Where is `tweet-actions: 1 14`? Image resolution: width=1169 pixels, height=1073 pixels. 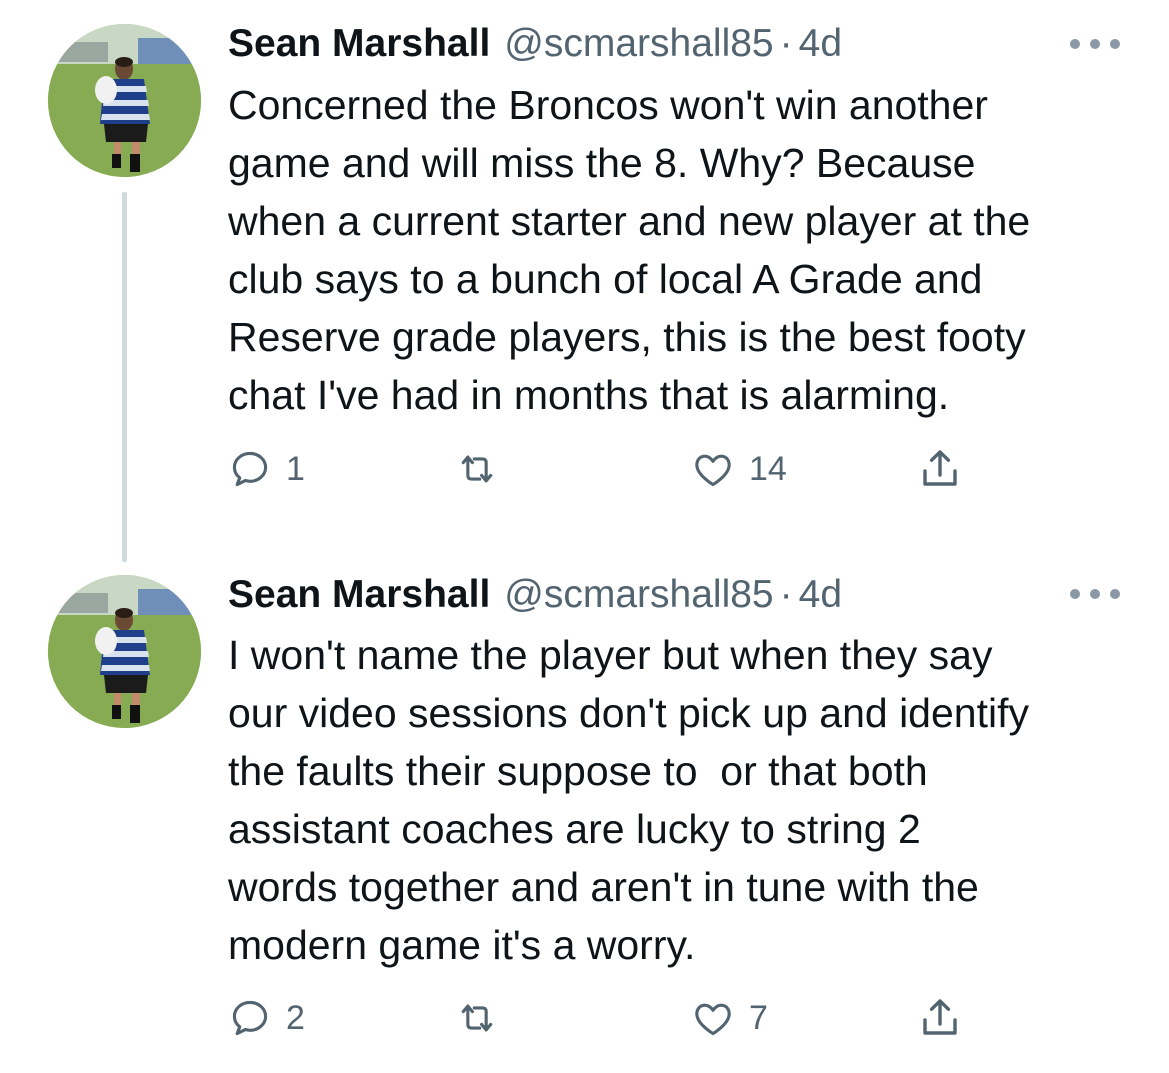
tweet-actions: 1 14 is located at coordinates (608, 469).